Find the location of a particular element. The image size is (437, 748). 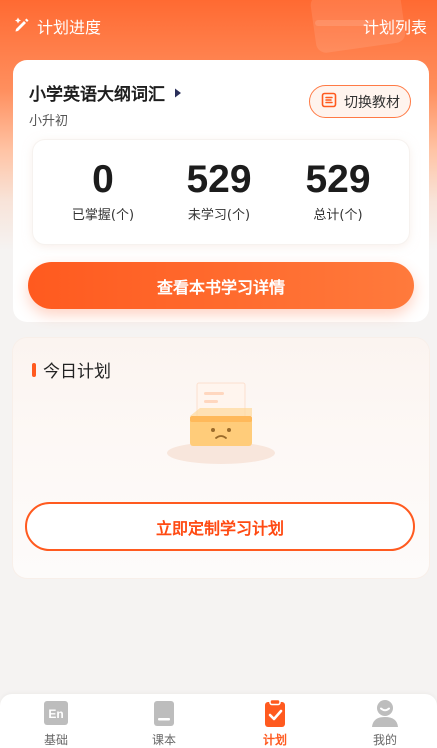

plan-title-row: 今日计划 is located at coordinates (71, 369).